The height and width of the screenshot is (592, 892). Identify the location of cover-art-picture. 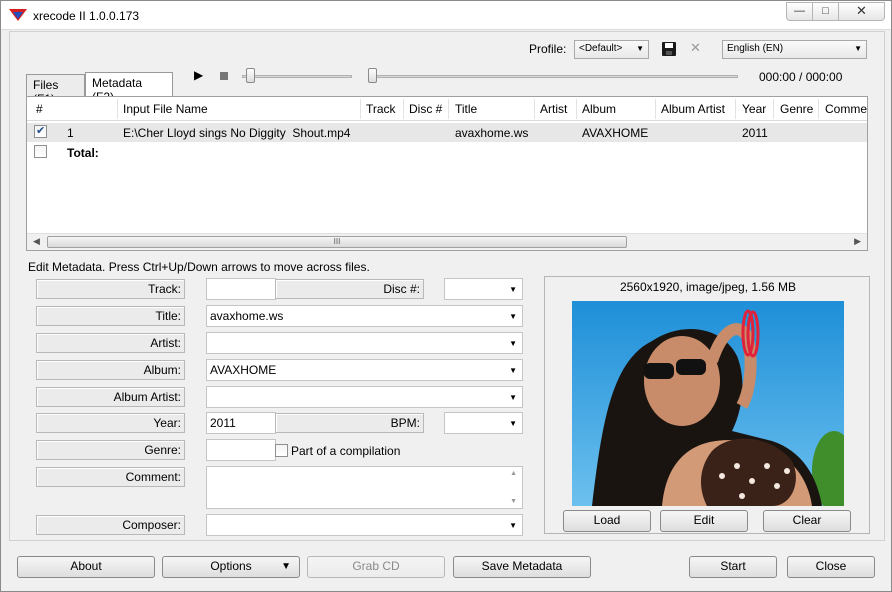
(708, 403).